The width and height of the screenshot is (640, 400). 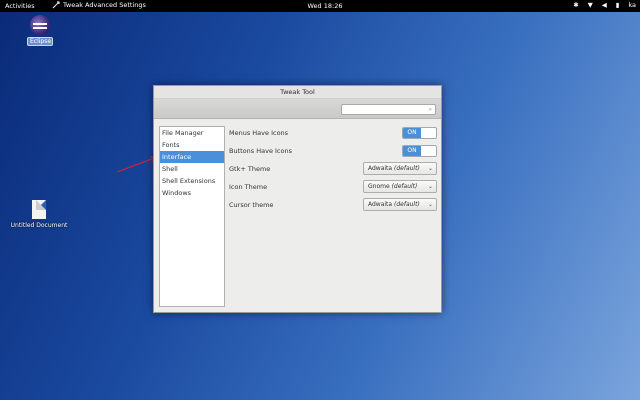 I want to click on setting-label: Menus Have Icons, so click(x=259, y=133).